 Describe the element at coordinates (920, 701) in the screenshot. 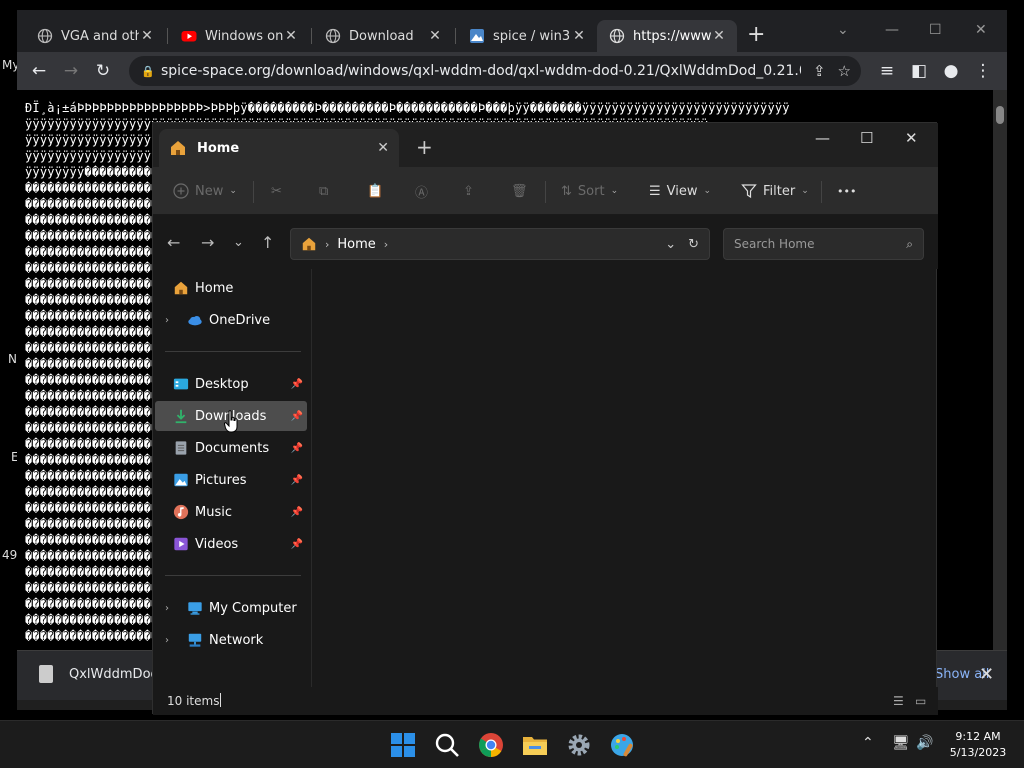

I see `tiles-view-icon: ▭` at that location.